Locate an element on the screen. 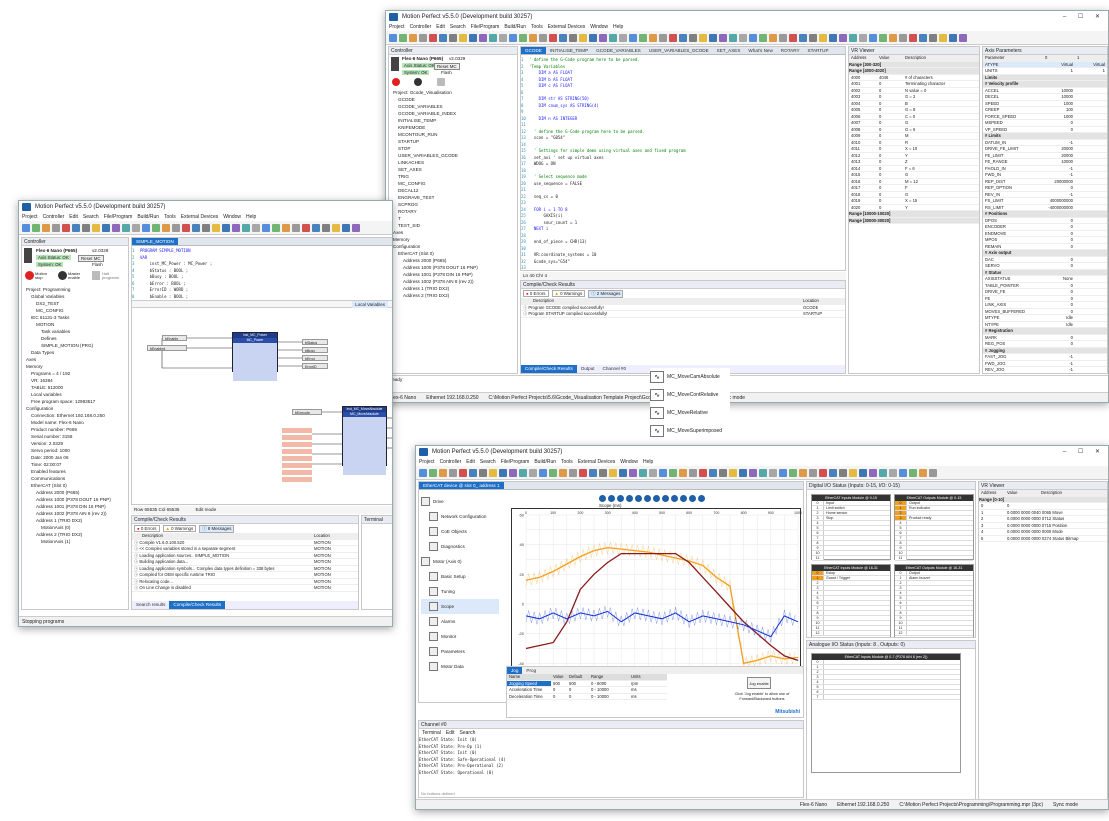 The image size is (1109, 821). menu-item: Tools is located at coordinates (170, 217).